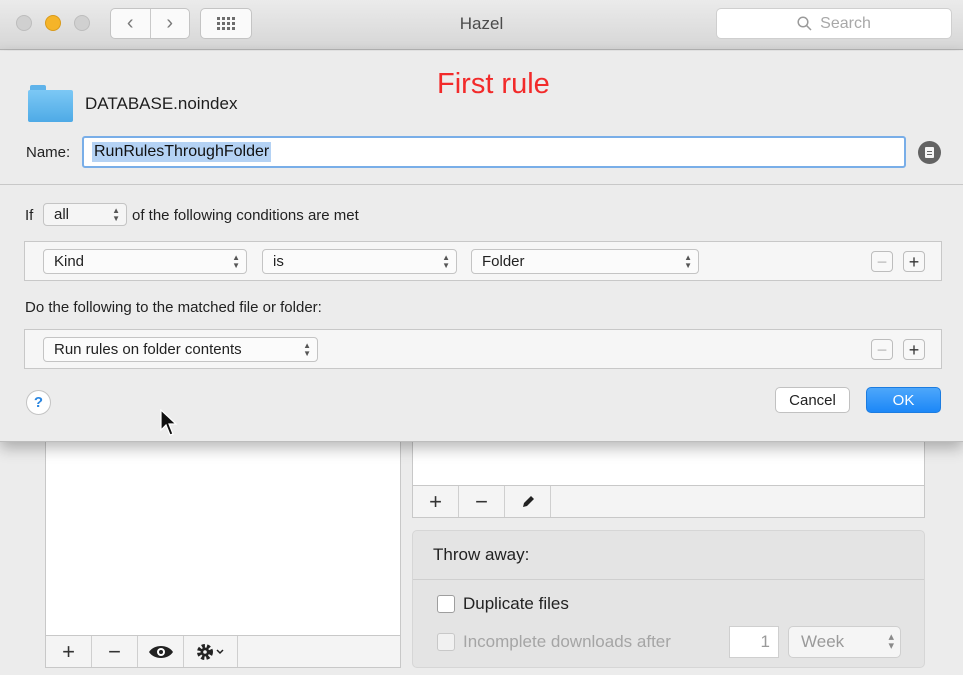 This screenshot has height=675, width=963. What do you see at coordinates (446, 642) in the screenshot?
I see `incomplete-downloads-checkbox` at bounding box center [446, 642].